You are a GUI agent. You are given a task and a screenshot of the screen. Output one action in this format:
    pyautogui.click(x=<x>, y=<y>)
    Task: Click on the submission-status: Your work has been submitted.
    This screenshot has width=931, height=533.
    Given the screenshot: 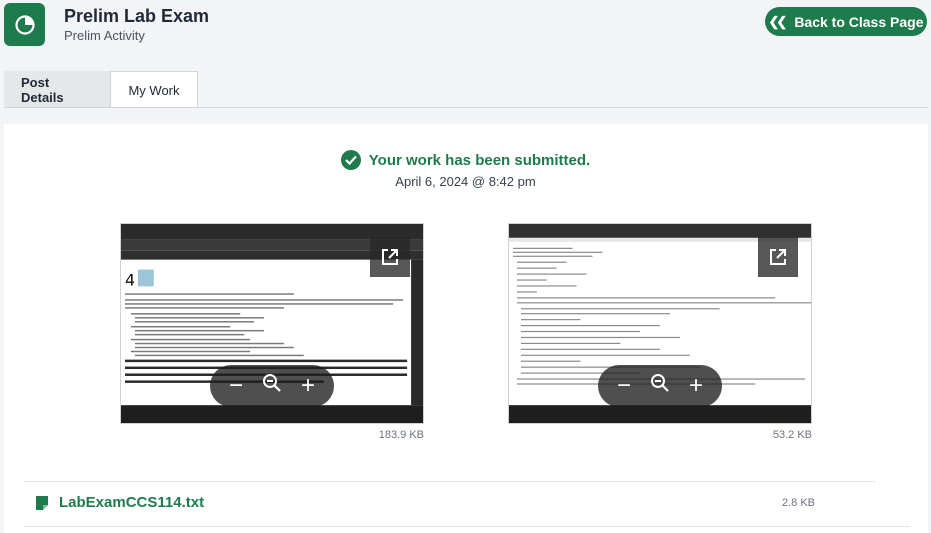 What is the action you would take?
    pyautogui.click(x=465, y=160)
    